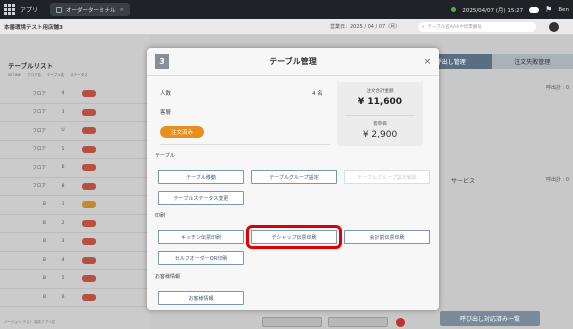 The image size is (573, 329). What do you see at coordinates (75, 205) in the screenshot?
I see `table-row: B1` at bounding box center [75, 205].